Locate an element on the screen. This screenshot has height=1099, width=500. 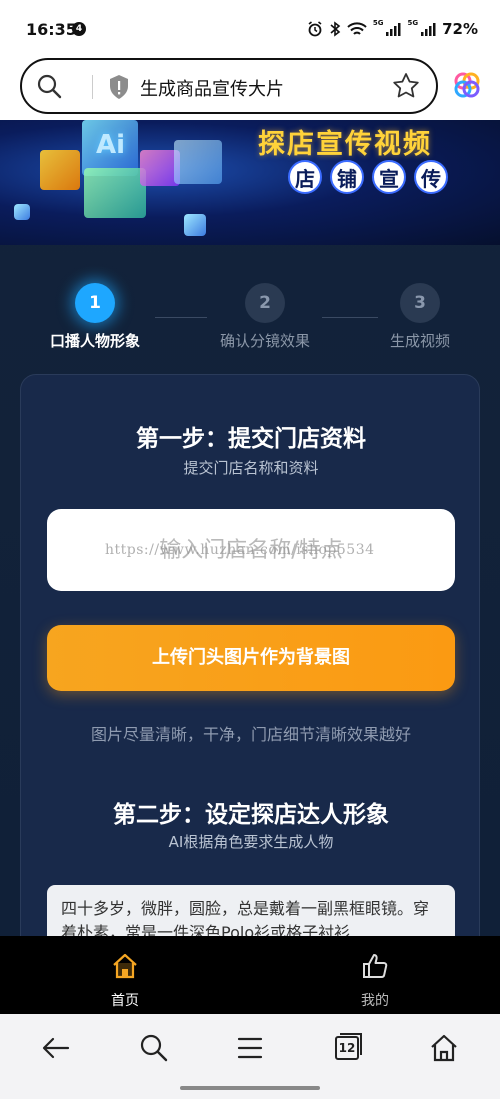
step-1-label: 口播人物形象 is located at coordinates (94, 341).